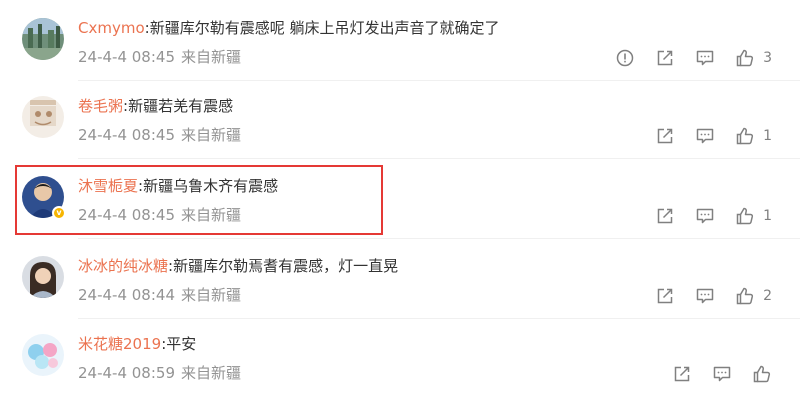 This screenshot has width=800, height=409. What do you see at coordinates (199, 200) in the screenshot?
I see `highlight-box` at bounding box center [199, 200].